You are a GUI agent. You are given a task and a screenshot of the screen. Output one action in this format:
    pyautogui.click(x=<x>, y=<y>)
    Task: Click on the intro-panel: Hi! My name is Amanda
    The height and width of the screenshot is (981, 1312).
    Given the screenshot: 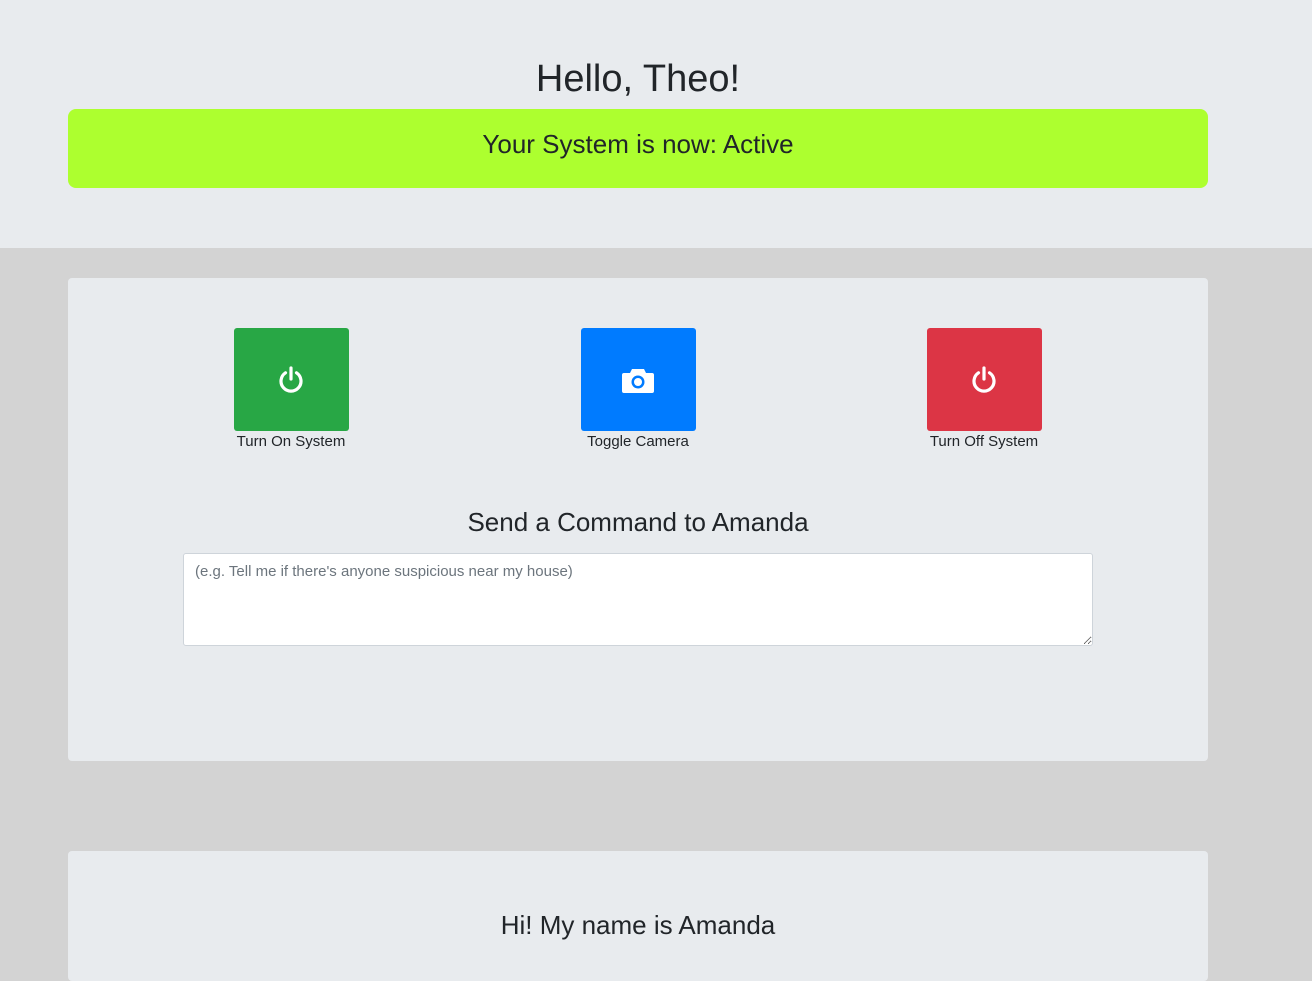 What is the action you would take?
    pyautogui.click(x=638, y=916)
    